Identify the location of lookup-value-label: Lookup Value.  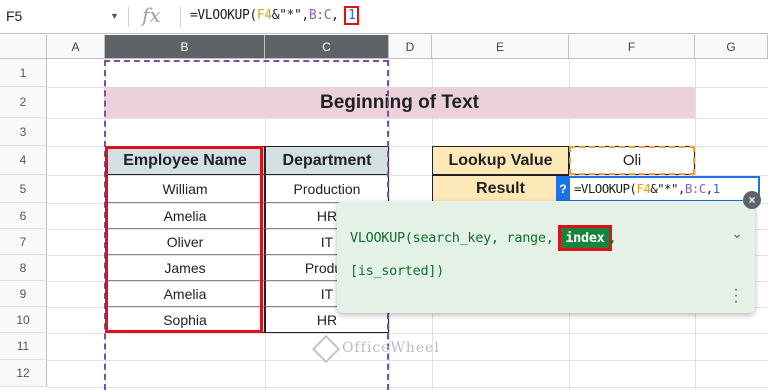
(500, 160).